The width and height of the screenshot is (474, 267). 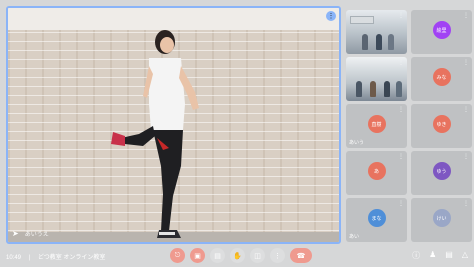 I want to click on activities-icon: △, so click(x=465, y=255).